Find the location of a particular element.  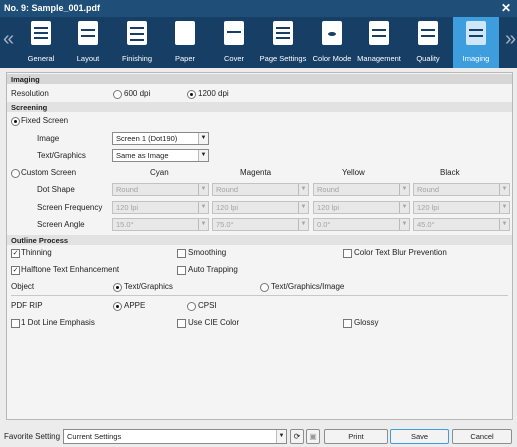

previous-arrow-icon: « is located at coordinates (8, 39).